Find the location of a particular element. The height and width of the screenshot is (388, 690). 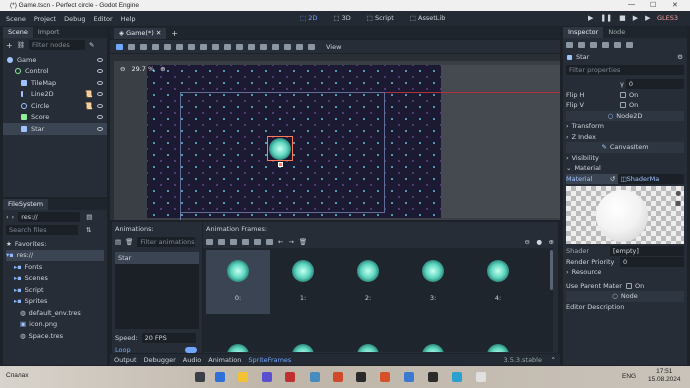

tree-node-control: Control is located at coordinates (55, 72).